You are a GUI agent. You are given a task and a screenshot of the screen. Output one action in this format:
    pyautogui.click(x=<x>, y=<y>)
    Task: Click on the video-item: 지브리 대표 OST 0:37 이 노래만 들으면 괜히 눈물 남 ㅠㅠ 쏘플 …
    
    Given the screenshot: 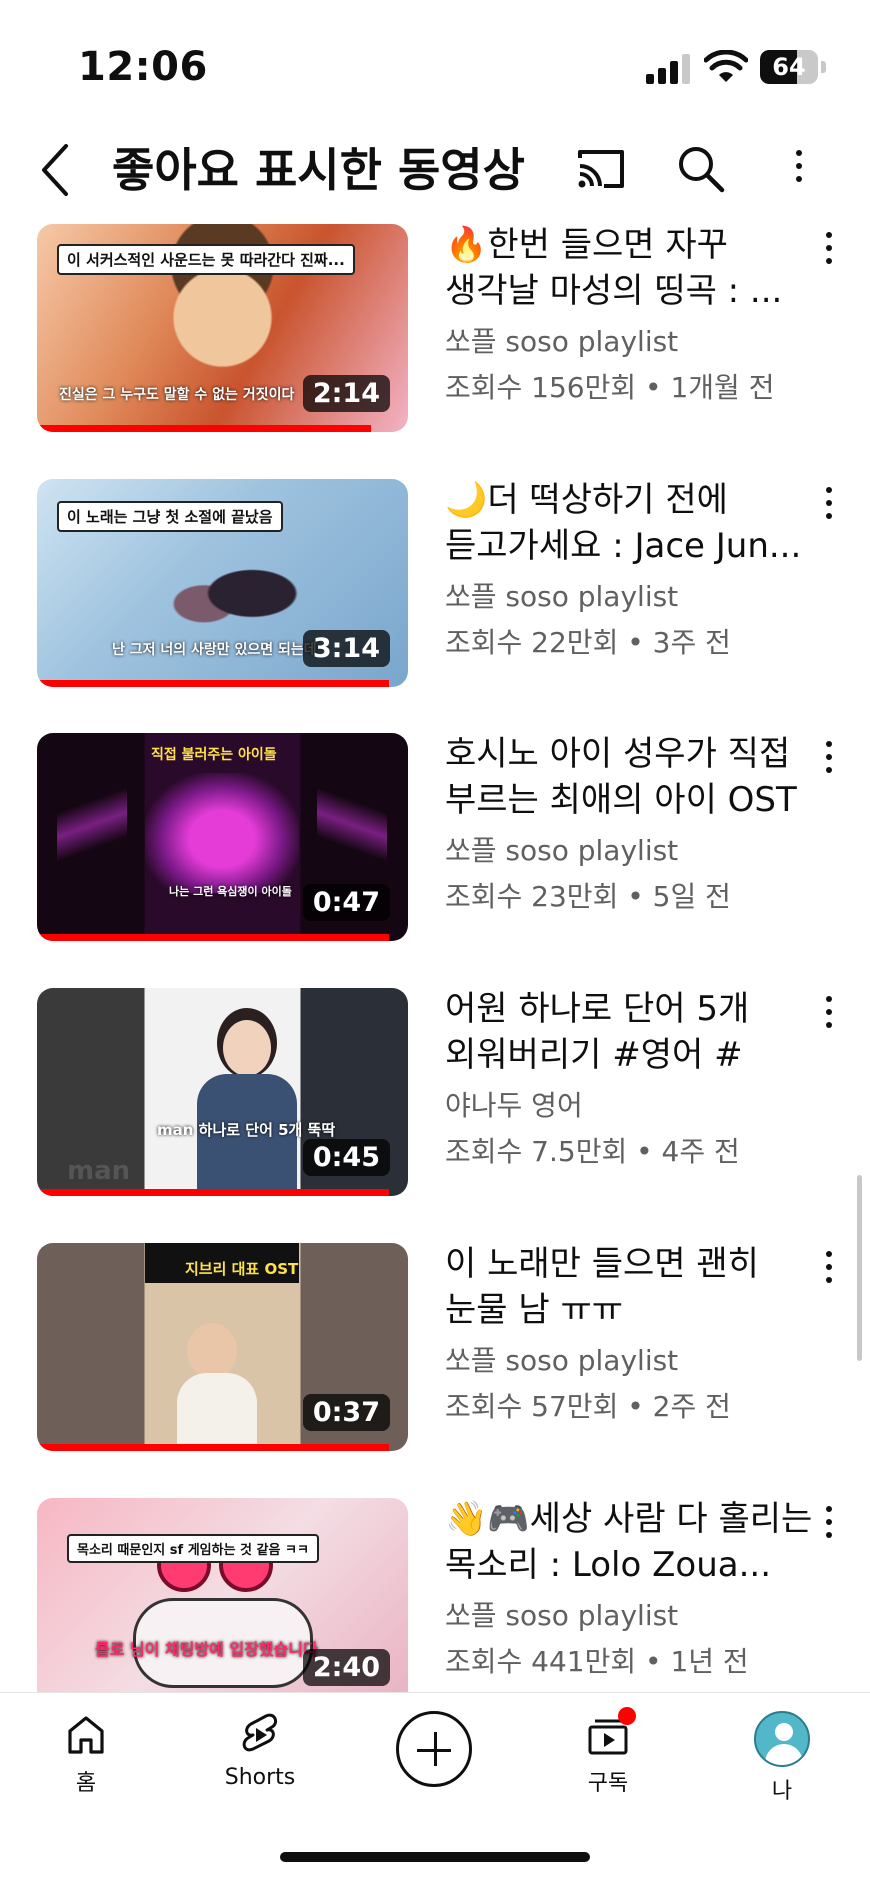 What is the action you would take?
    pyautogui.click(x=435, y=1351)
    